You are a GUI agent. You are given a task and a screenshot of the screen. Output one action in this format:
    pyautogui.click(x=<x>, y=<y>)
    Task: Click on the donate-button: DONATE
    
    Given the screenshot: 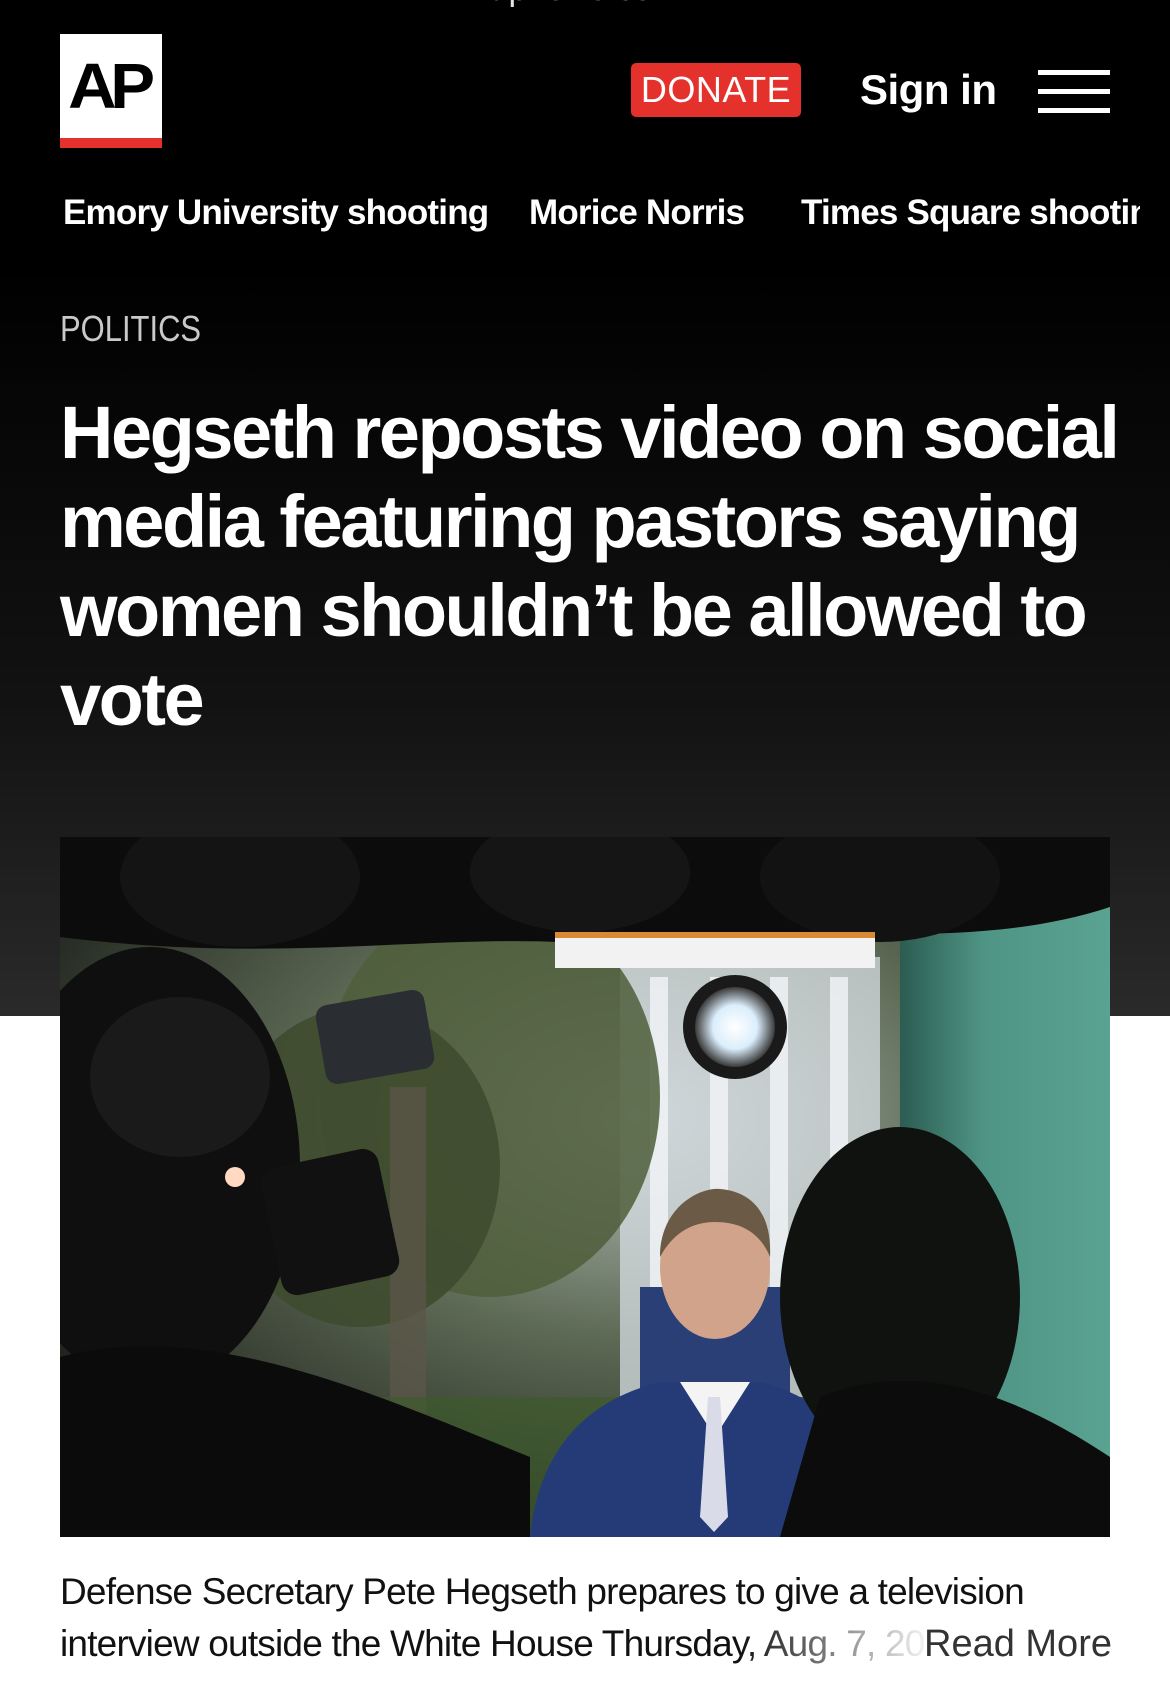 What is the action you would take?
    pyautogui.click(x=716, y=90)
    